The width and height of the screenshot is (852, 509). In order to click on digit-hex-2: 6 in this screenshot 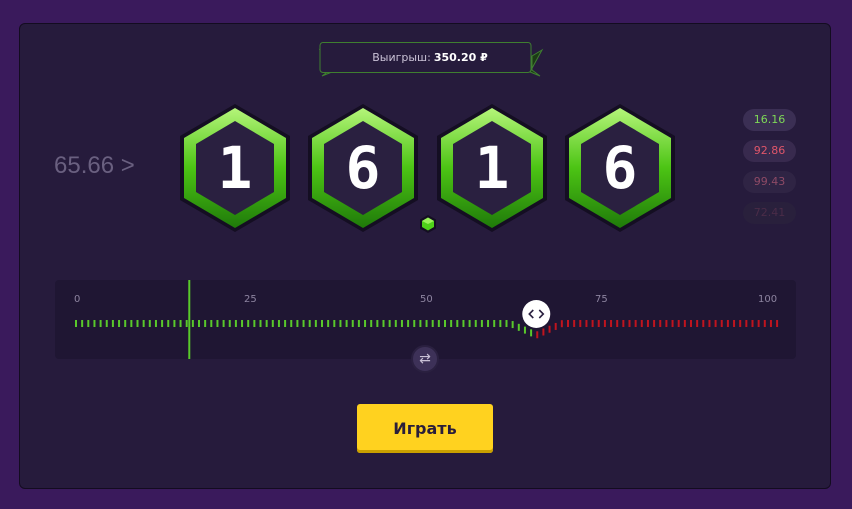, I will do `click(363, 168)`.